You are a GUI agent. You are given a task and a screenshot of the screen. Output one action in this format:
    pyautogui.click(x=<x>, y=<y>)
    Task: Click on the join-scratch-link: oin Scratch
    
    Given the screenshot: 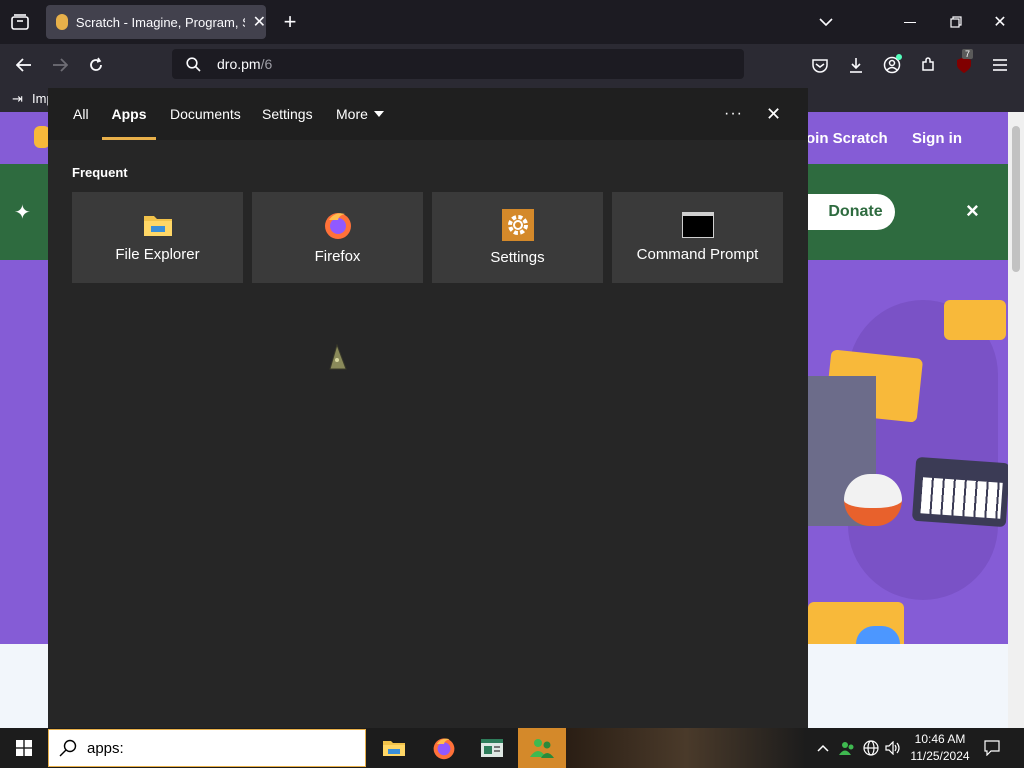 What is the action you would take?
    pyautogui.click(x=847, y=138)
    